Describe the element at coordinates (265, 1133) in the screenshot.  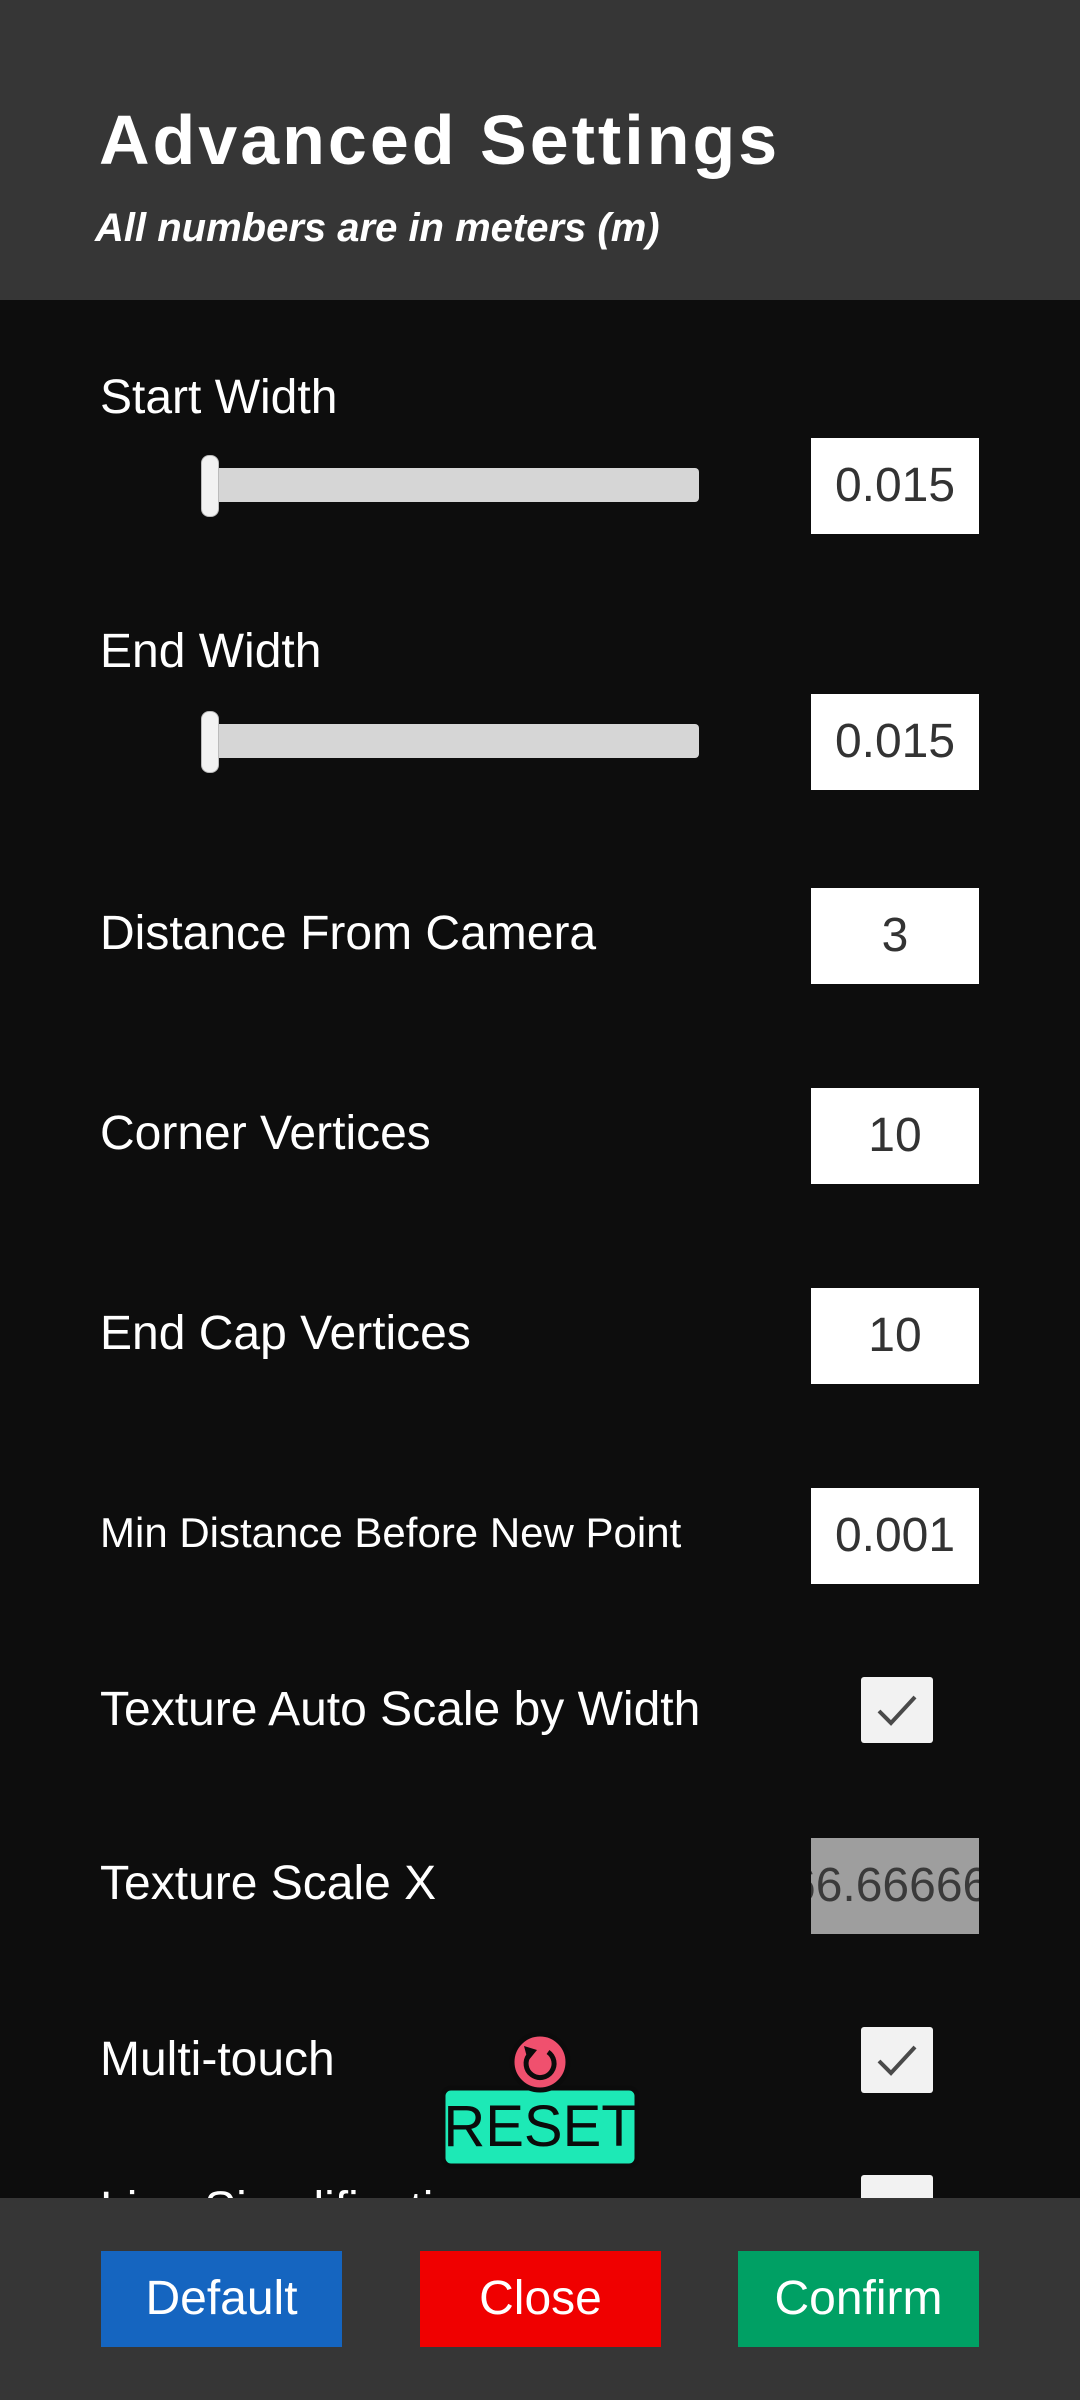
I see `corner-vertices-label: Corner Vertices` at that location.